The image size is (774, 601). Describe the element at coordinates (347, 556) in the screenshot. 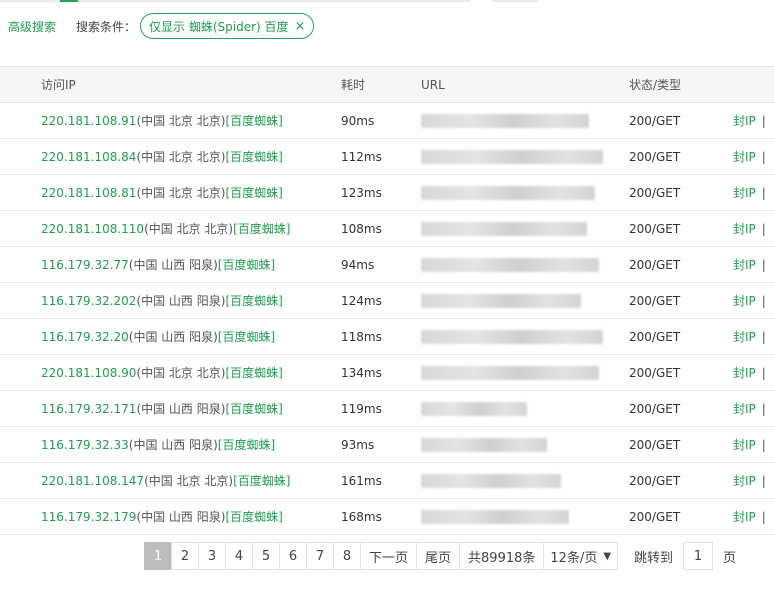

I see `page-number-button: 8` at that location.